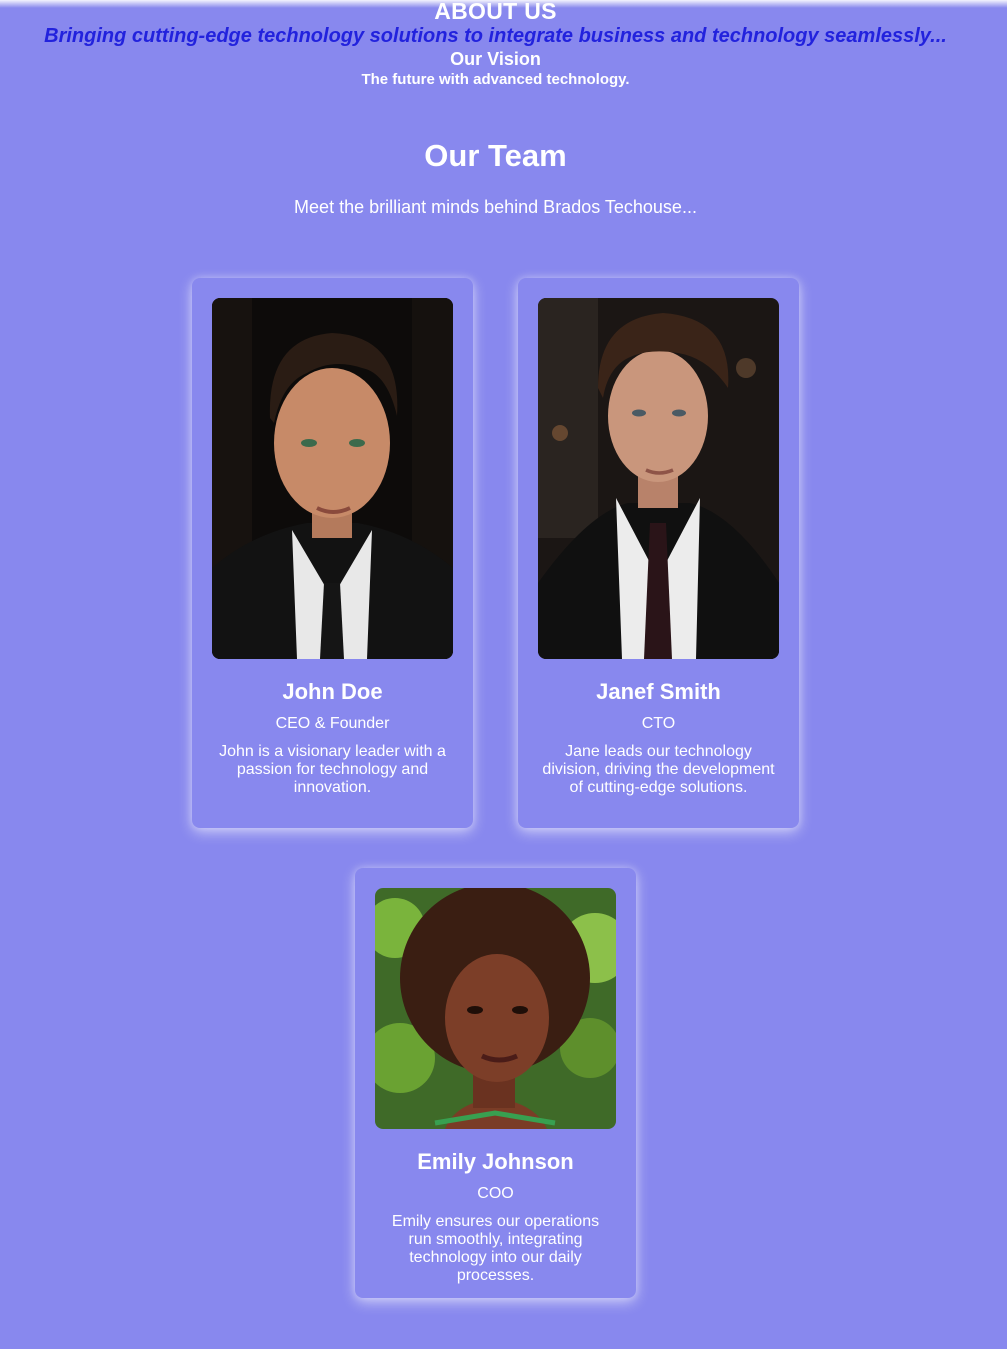 The image size is (1007, 1349). I want to click on team-photo-john, so click(332, 478).